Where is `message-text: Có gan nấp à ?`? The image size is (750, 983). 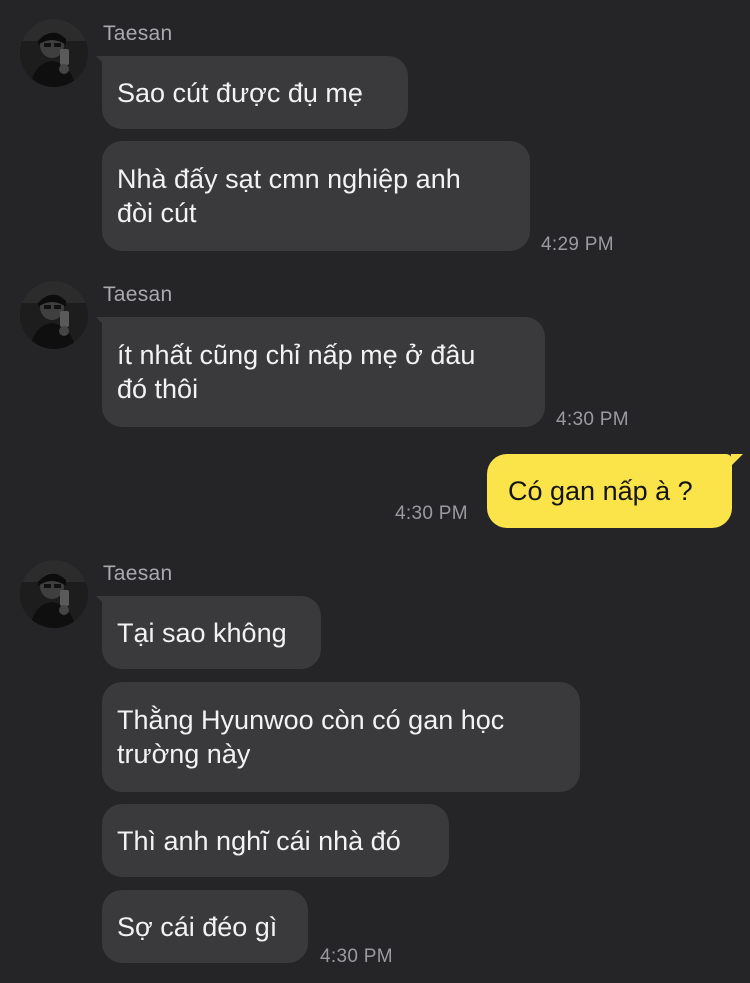 message-text: Có gan nấp à ? is located at coordinates (600, 491).